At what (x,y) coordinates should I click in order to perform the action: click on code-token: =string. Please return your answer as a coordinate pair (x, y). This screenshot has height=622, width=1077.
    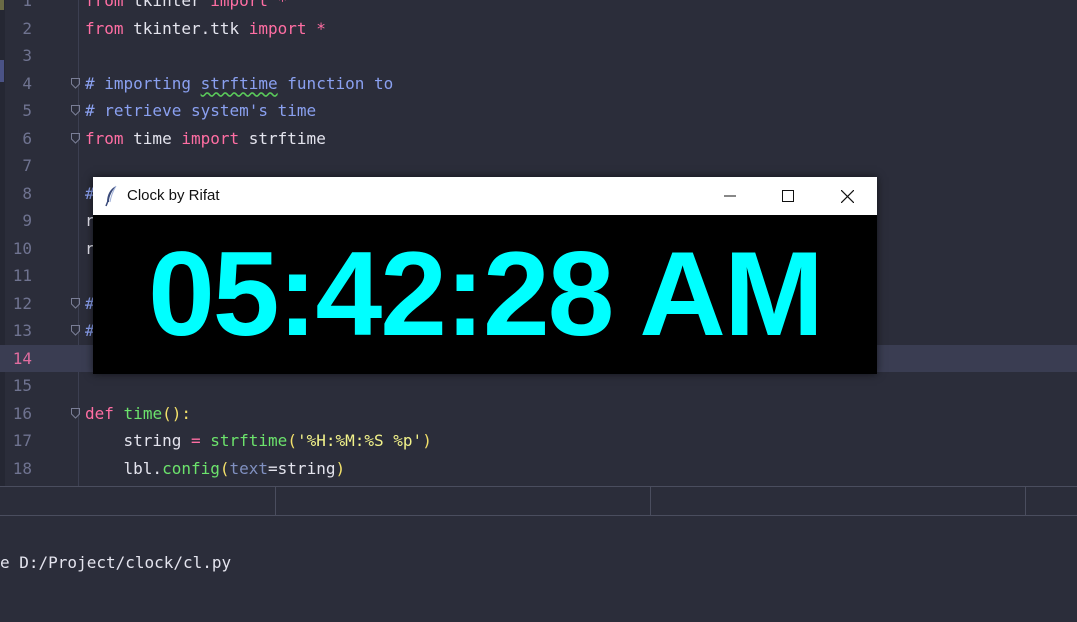
    Looking at the image, I should click on (302, 468).